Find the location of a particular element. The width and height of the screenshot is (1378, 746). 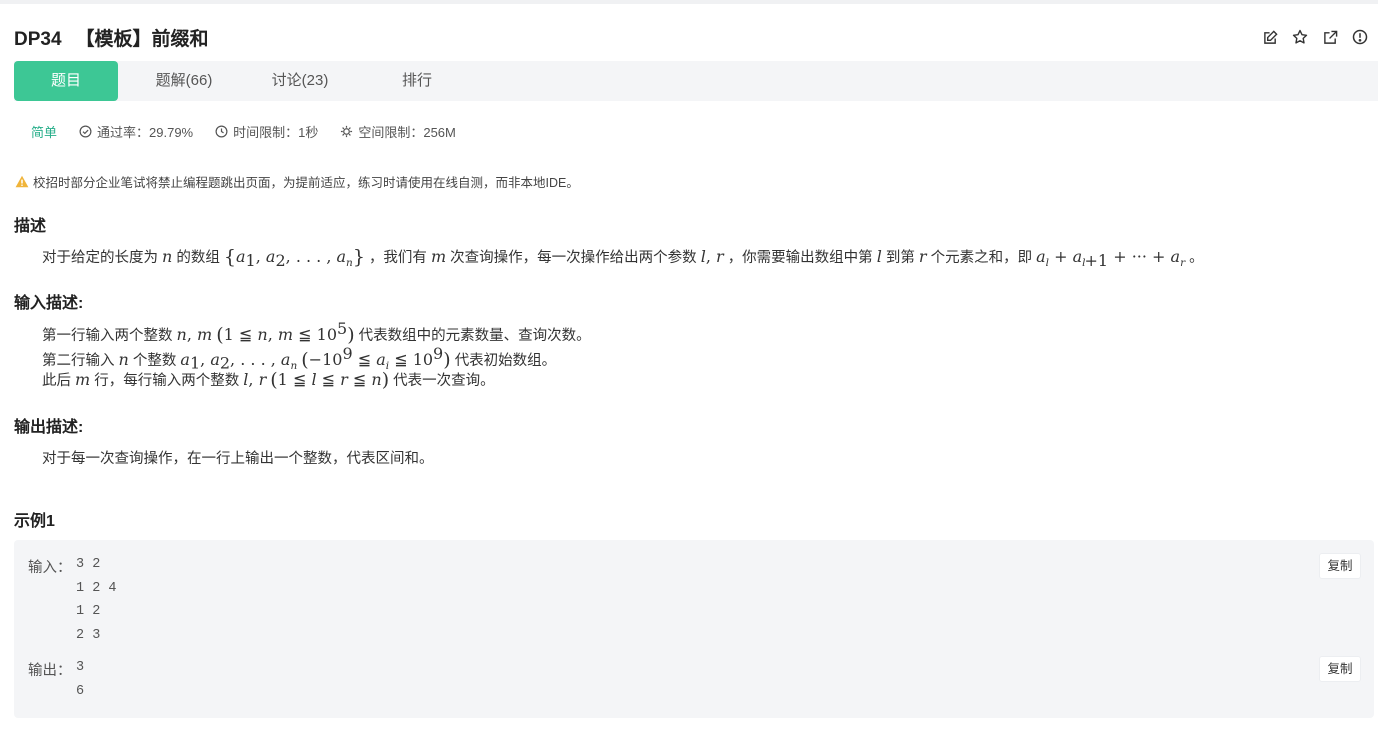

copy-input-button: 复制 is located at coordinates (1340, 566).